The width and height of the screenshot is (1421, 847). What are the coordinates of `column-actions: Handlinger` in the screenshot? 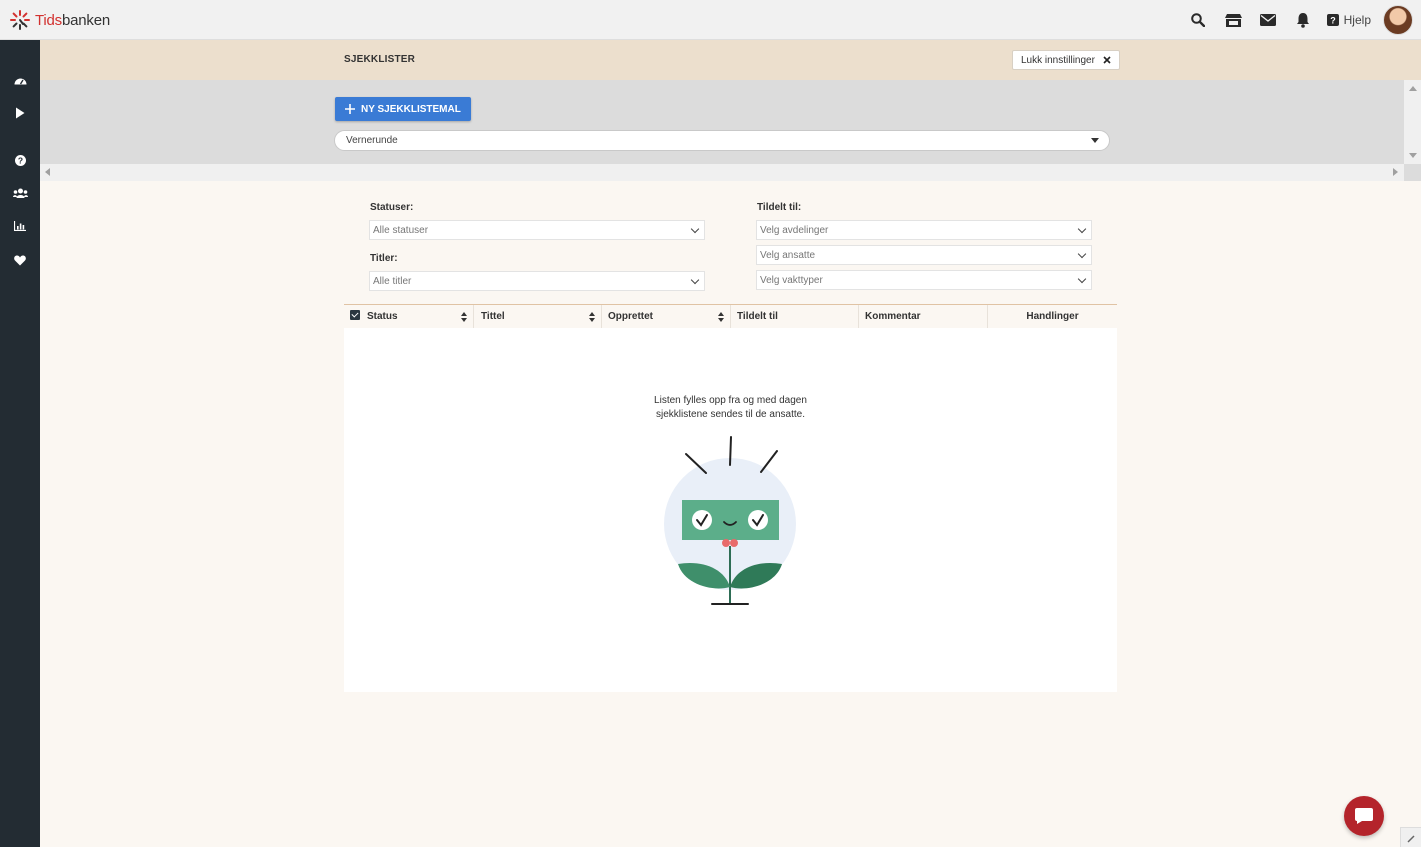 It's located at (1052, 316).